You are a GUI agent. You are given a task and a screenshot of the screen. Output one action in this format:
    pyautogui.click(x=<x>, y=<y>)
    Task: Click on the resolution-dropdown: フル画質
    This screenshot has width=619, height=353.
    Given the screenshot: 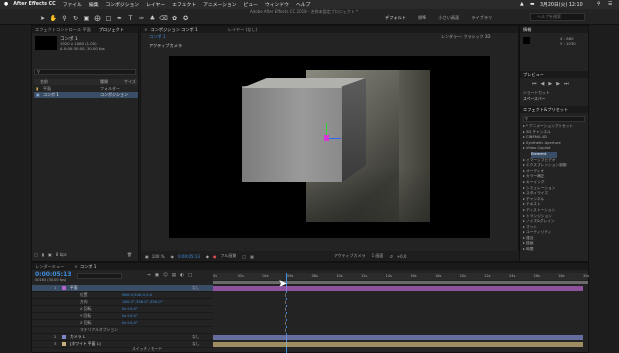 What is the action you would take?
    pyautogui.click(x=228, y=256)
    